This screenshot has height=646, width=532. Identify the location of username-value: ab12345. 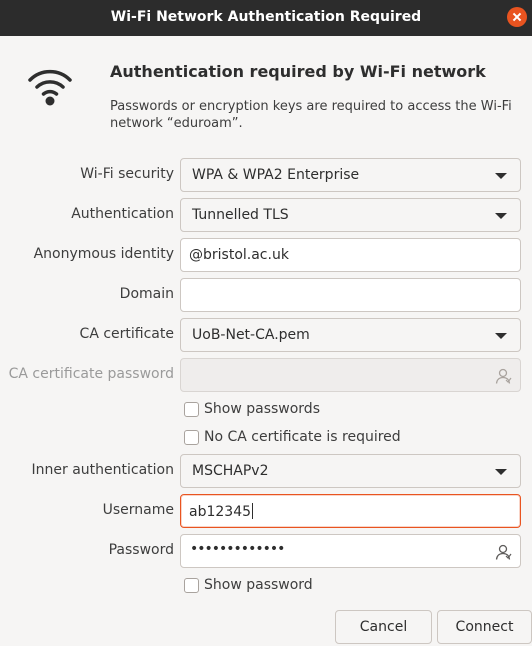
(221, 511).